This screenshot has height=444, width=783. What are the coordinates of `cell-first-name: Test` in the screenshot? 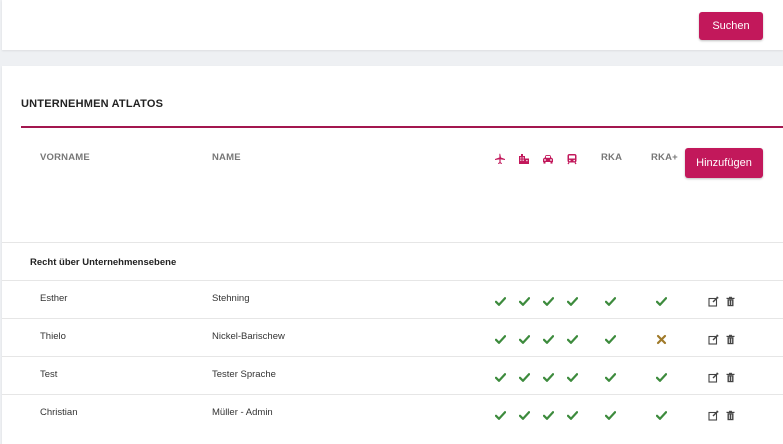 It's located at (49, 374).